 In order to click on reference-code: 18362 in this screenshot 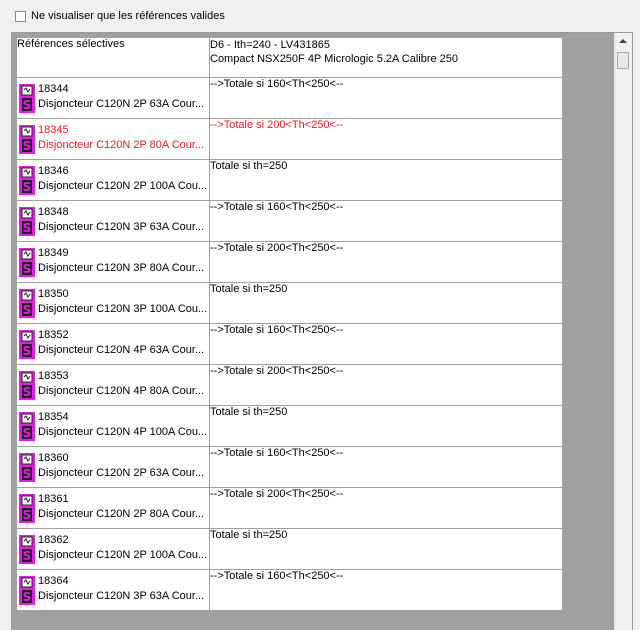, I will do `click(53, 540)`.